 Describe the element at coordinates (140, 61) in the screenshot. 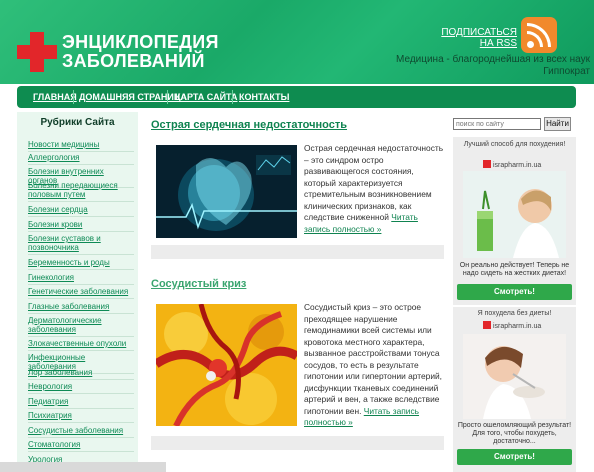

I see `logo-line-2: ЗАБОЛЕВАНИЙ` at that location.